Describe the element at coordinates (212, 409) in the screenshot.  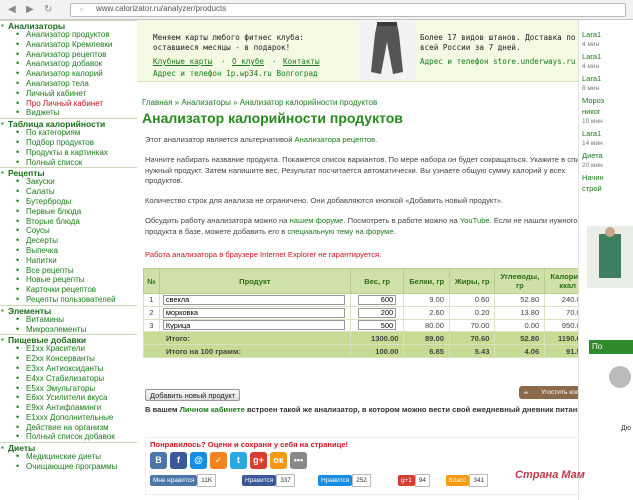
I see `personal-cabinet-link: Личном кабинете` at that location.